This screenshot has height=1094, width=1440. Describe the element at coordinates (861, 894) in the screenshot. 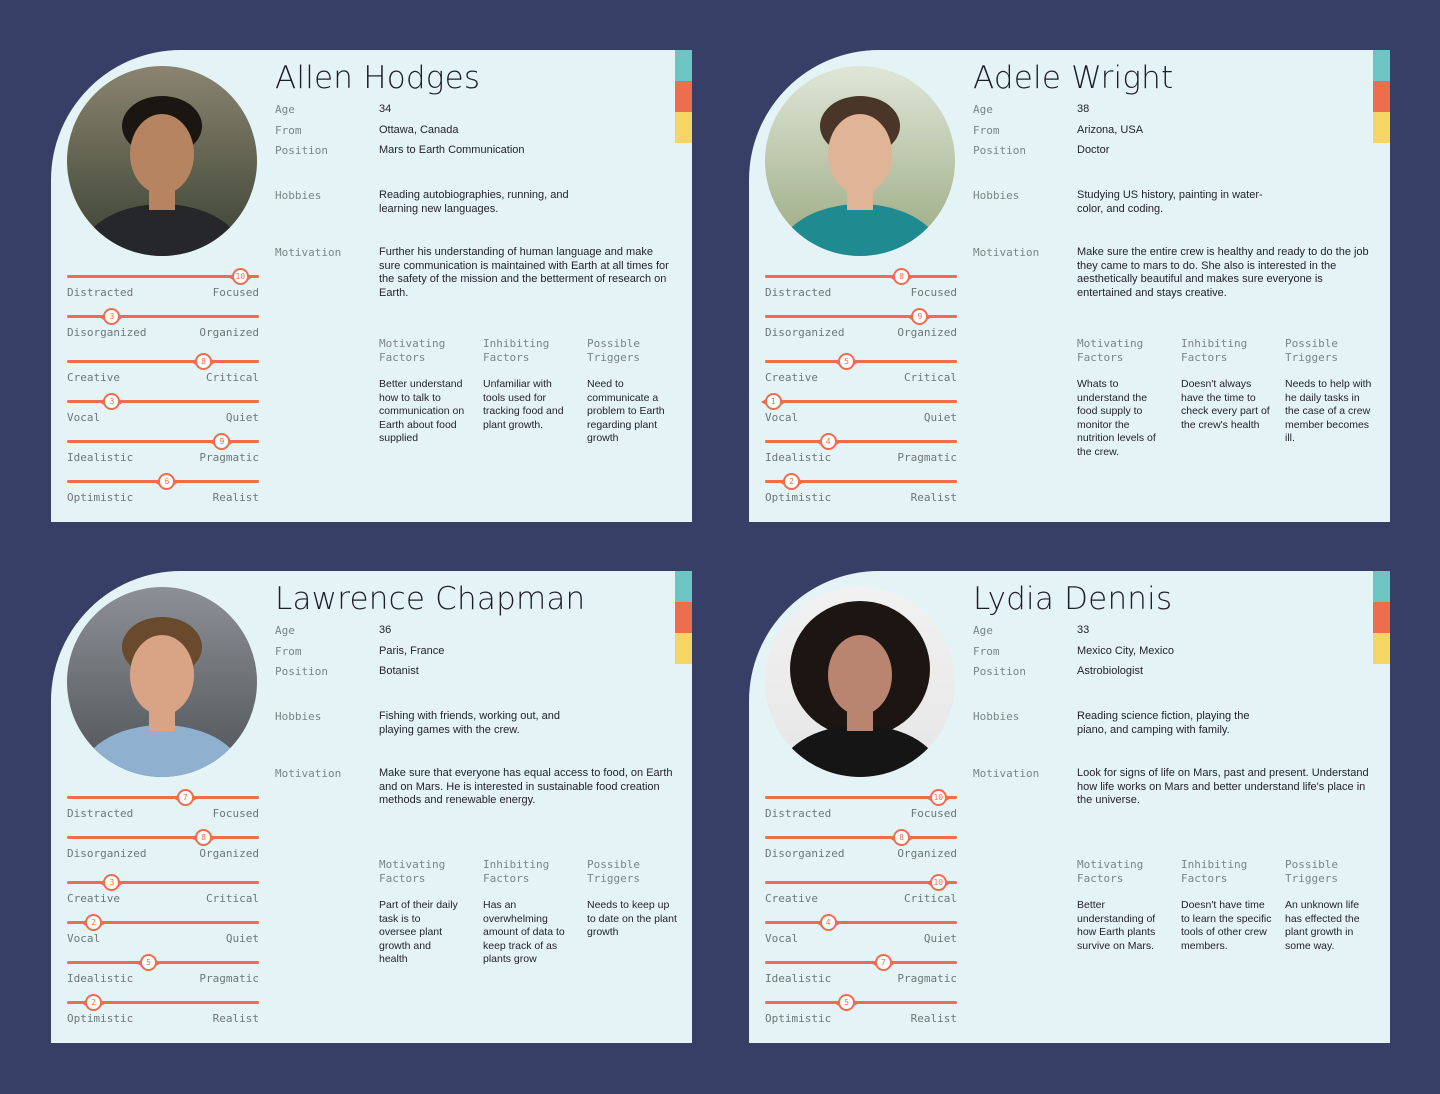

I see `trait-slider-creative: 10 Creative Critical` at that location.